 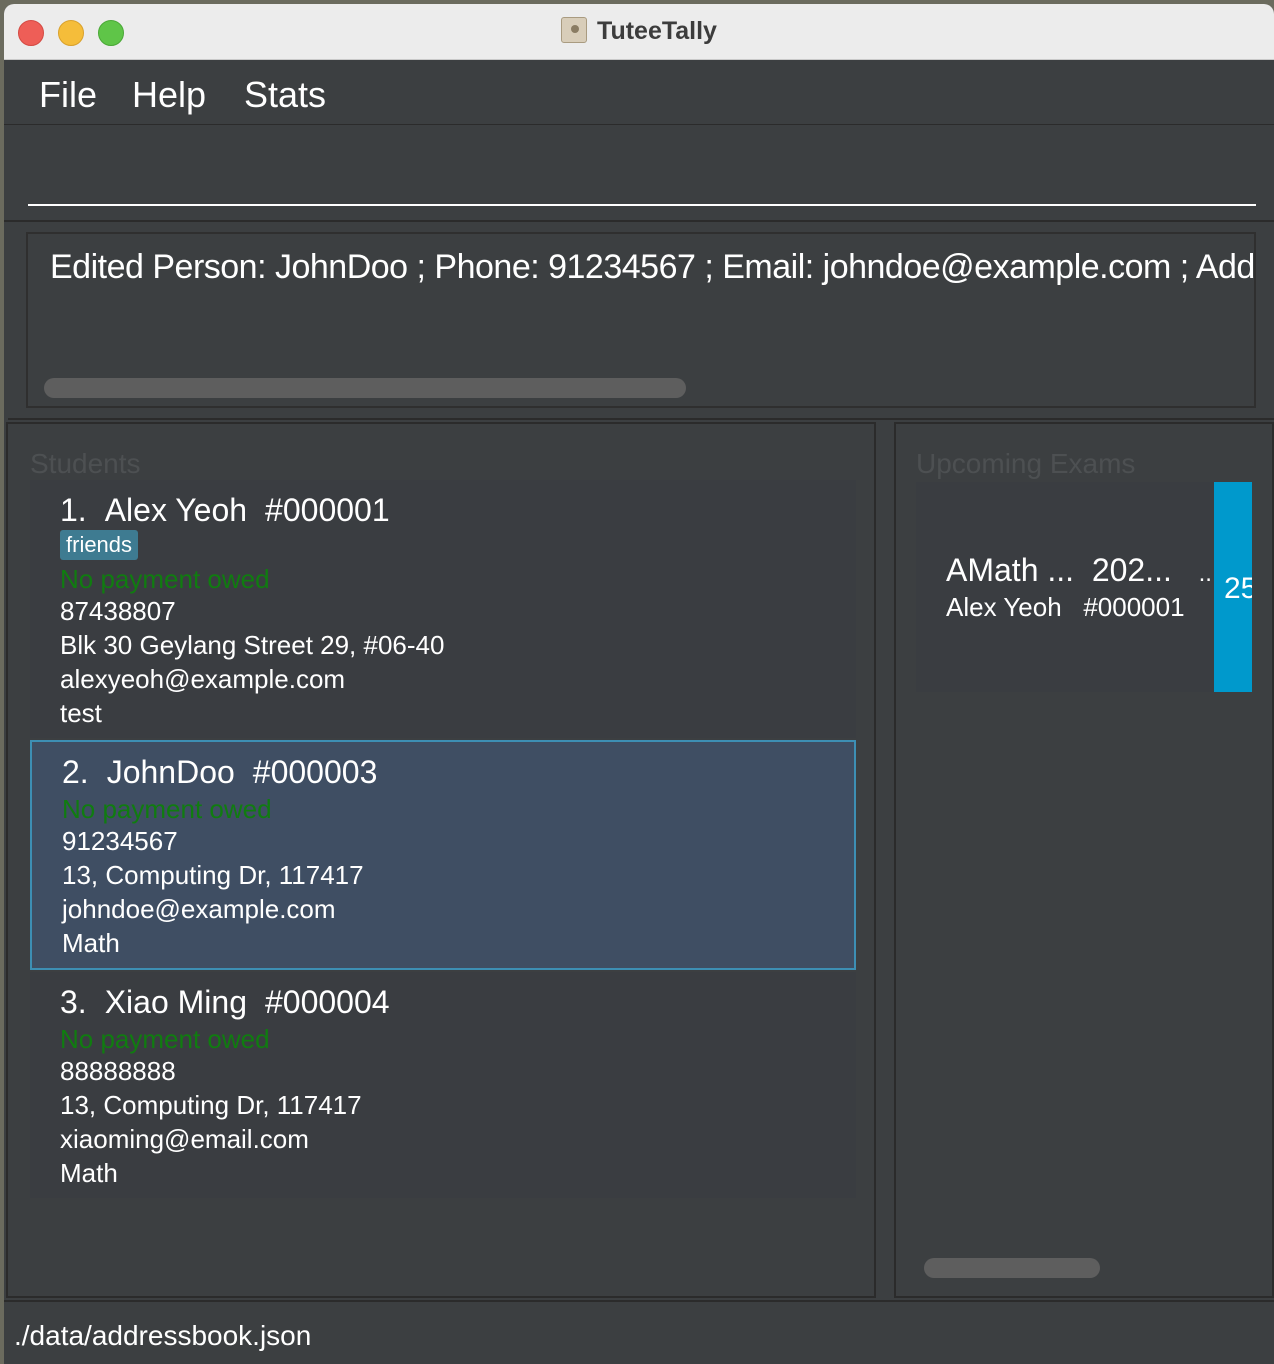 I want to click on exam-badge: 25, so click(x=1233, y=587).